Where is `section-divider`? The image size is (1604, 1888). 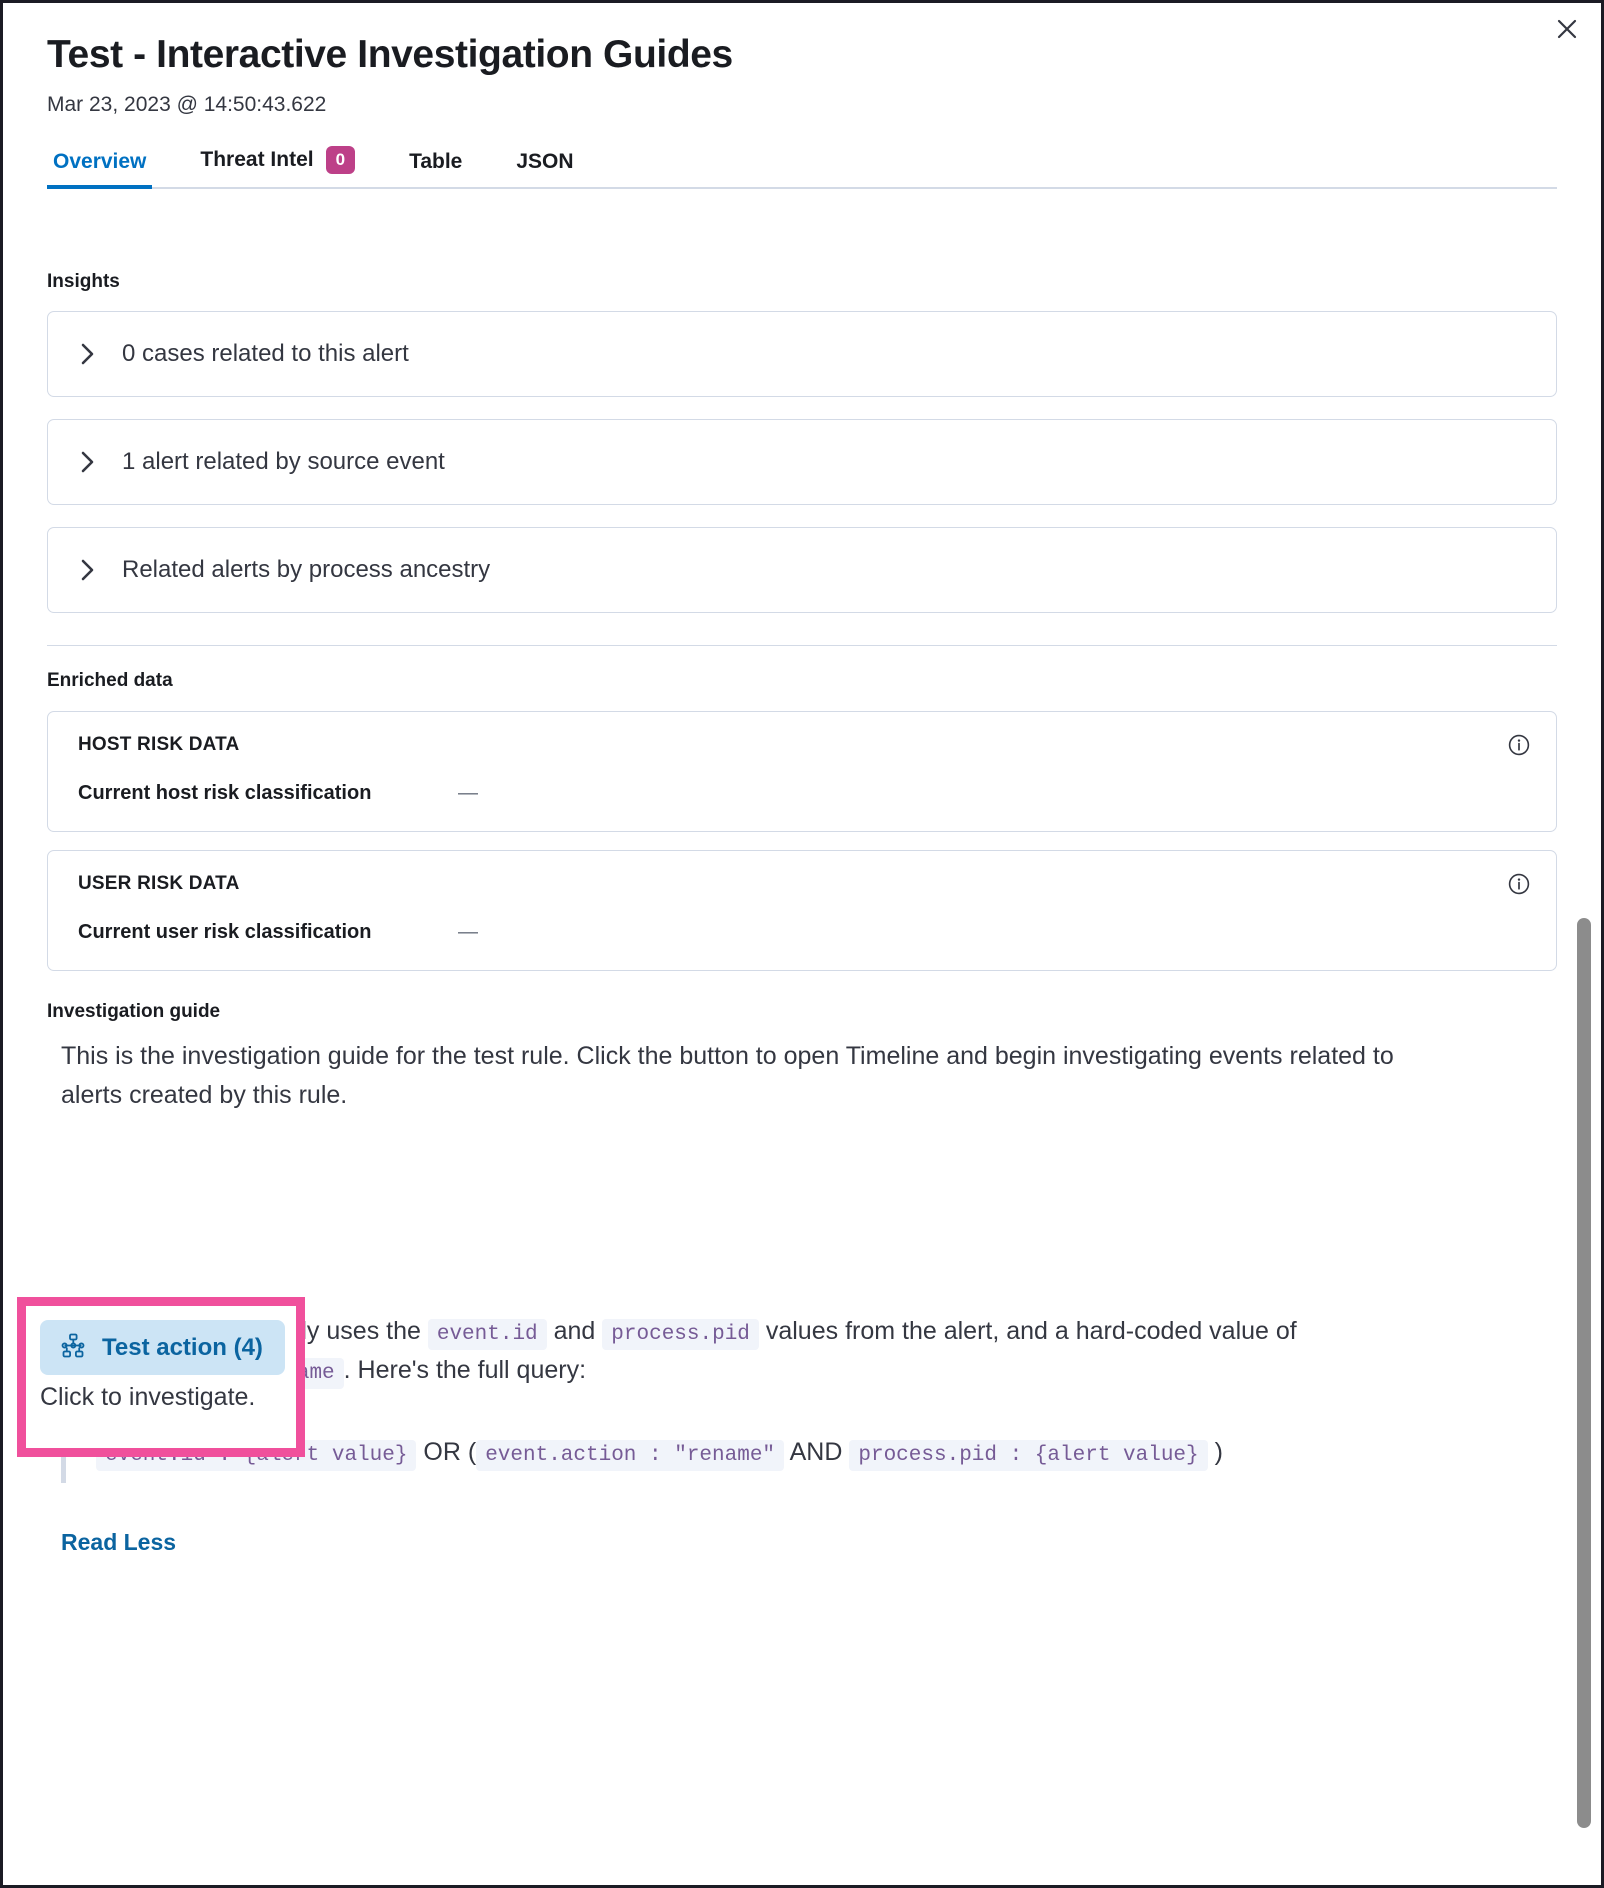 section-divider is located at coordinates (802, 645).